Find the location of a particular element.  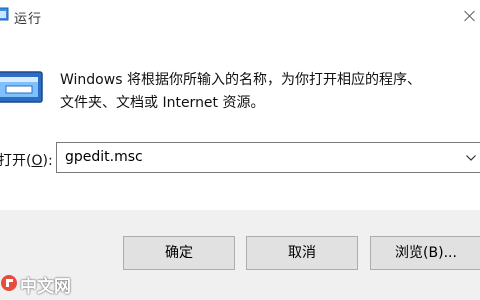

open-field-label: 打开(O): is located at coordinates (26, 160).